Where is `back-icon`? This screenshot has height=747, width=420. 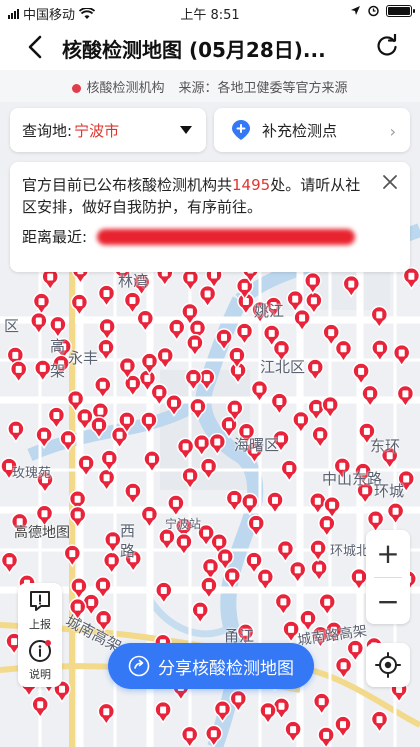 back-icon is located at coordinates (36, 47).